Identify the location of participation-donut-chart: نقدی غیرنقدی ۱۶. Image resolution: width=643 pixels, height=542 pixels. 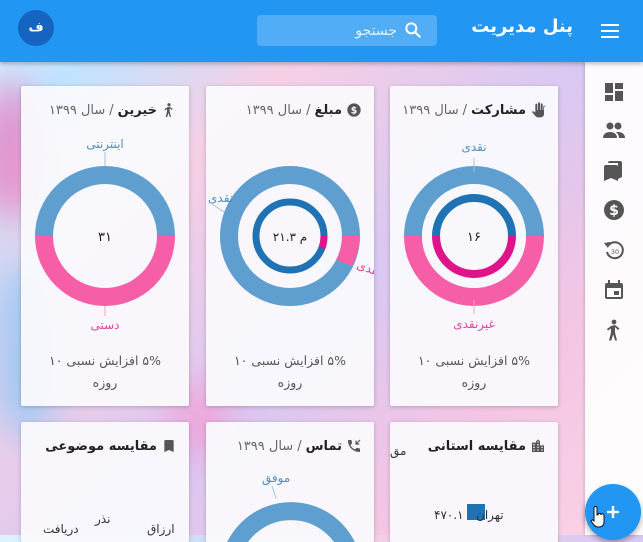
(474, 236).